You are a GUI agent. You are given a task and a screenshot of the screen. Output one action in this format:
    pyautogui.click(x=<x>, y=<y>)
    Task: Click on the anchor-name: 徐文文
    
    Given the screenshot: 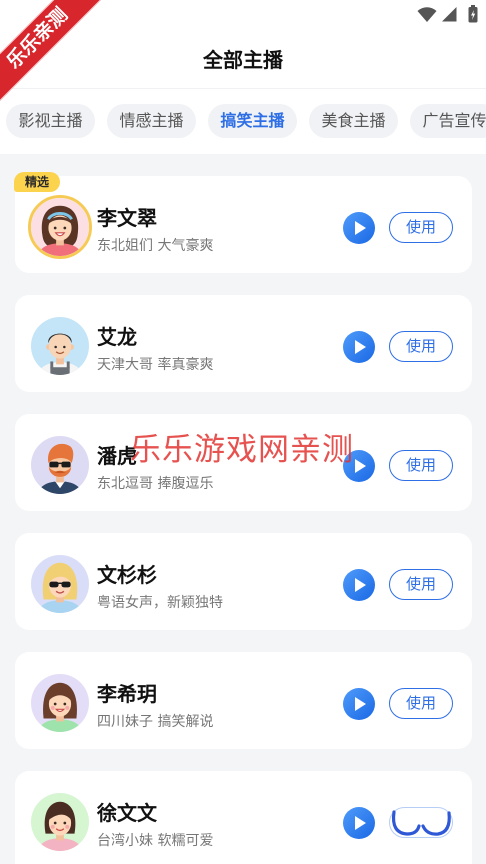 What is the action you would take?
    pyautogui.click(x=127, y=813)
    